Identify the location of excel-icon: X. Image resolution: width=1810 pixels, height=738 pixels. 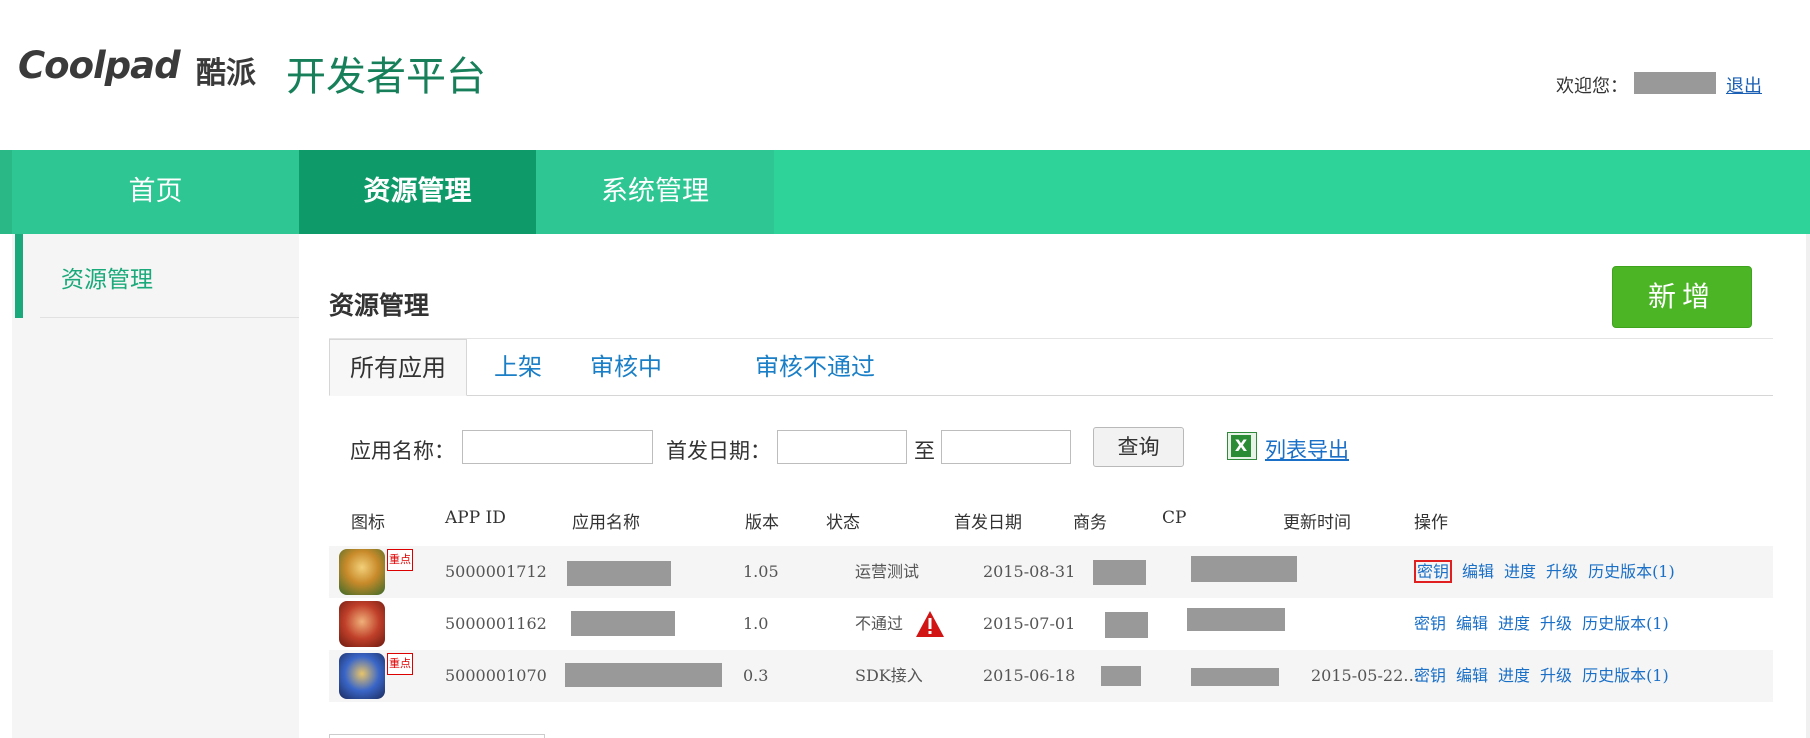
(1242, 446).